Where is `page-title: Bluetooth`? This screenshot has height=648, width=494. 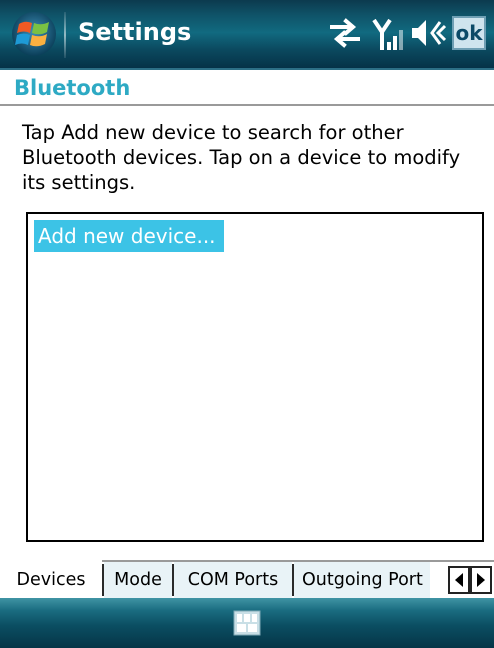
page-title: Bluetooth is located at coordinates (72, 88).